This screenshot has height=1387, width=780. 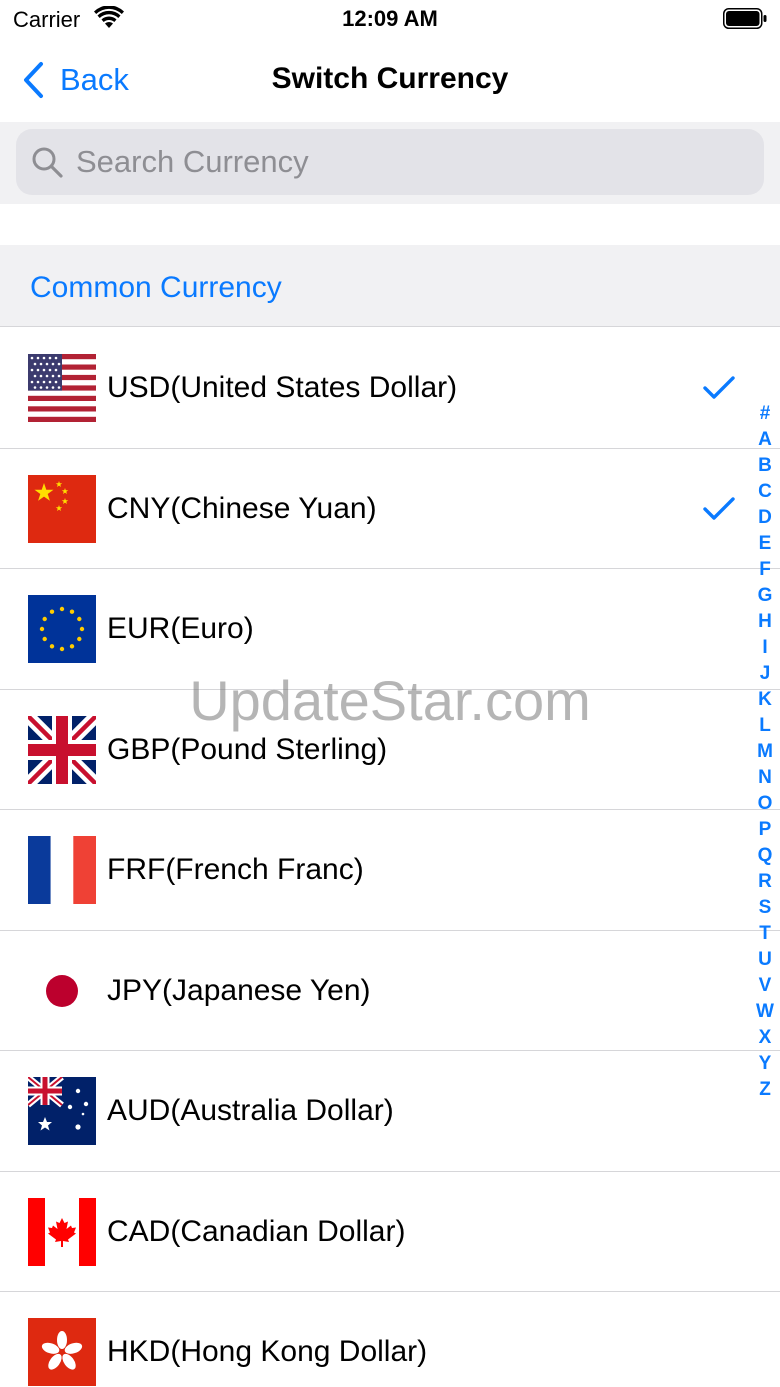 What do you see at coordinates (47, 162) in the screenshot?
I see `search-icon` at bounding box center [47, 162].